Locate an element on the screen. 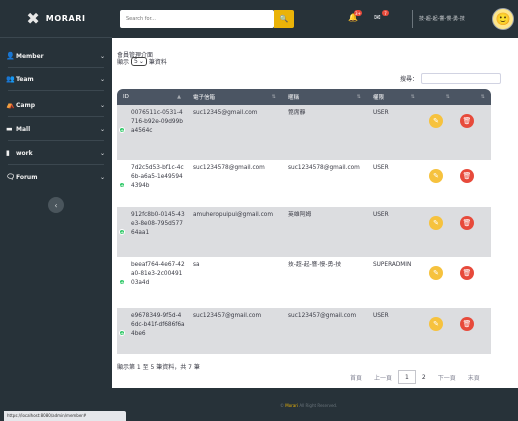 This screenshot has height=421, width=518. length-prefix: 顯示 is located at coordinates (123, 62).